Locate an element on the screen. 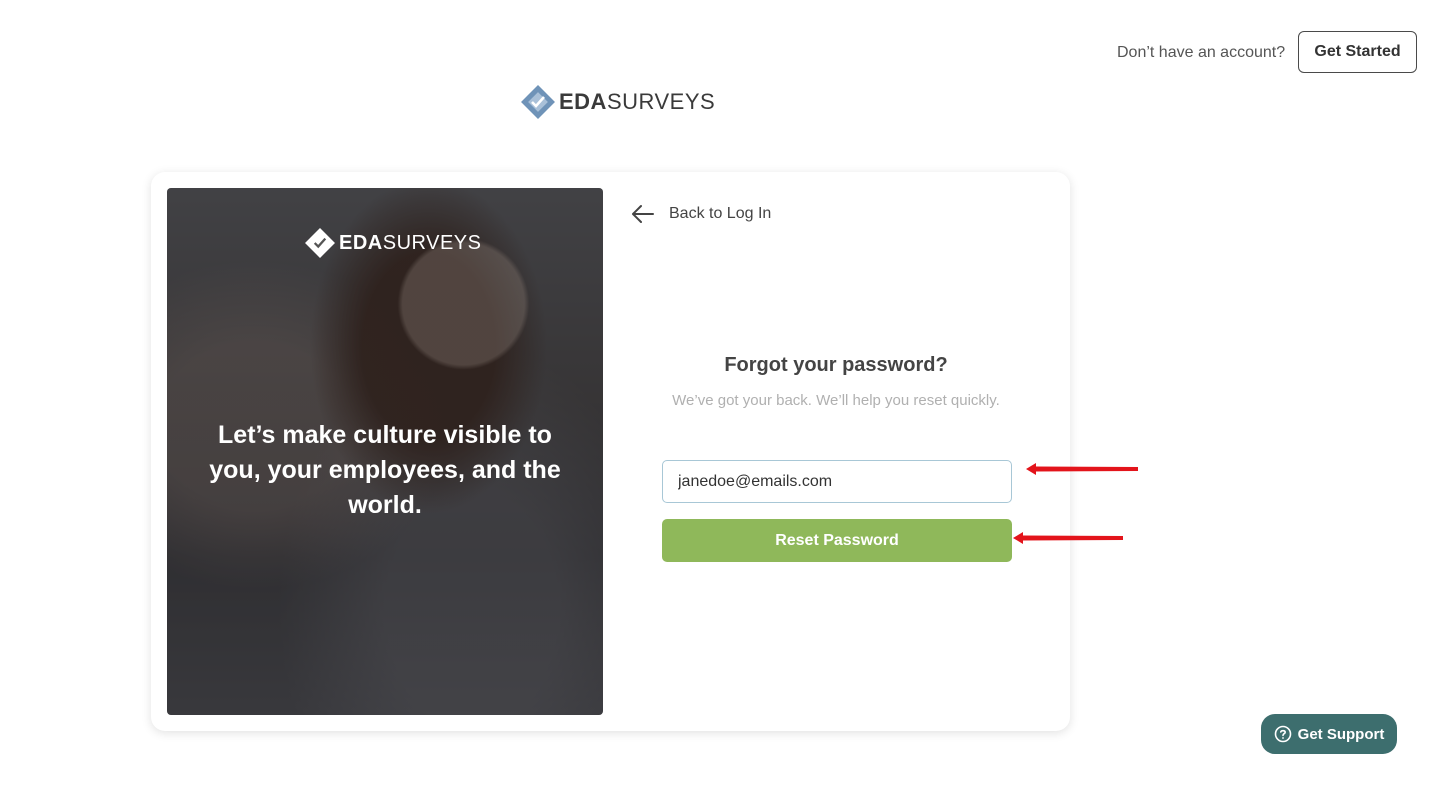 The height and width of the screenshot is (796, 1442). logo-text-bold: EDA is located at coordinates (583, 101).